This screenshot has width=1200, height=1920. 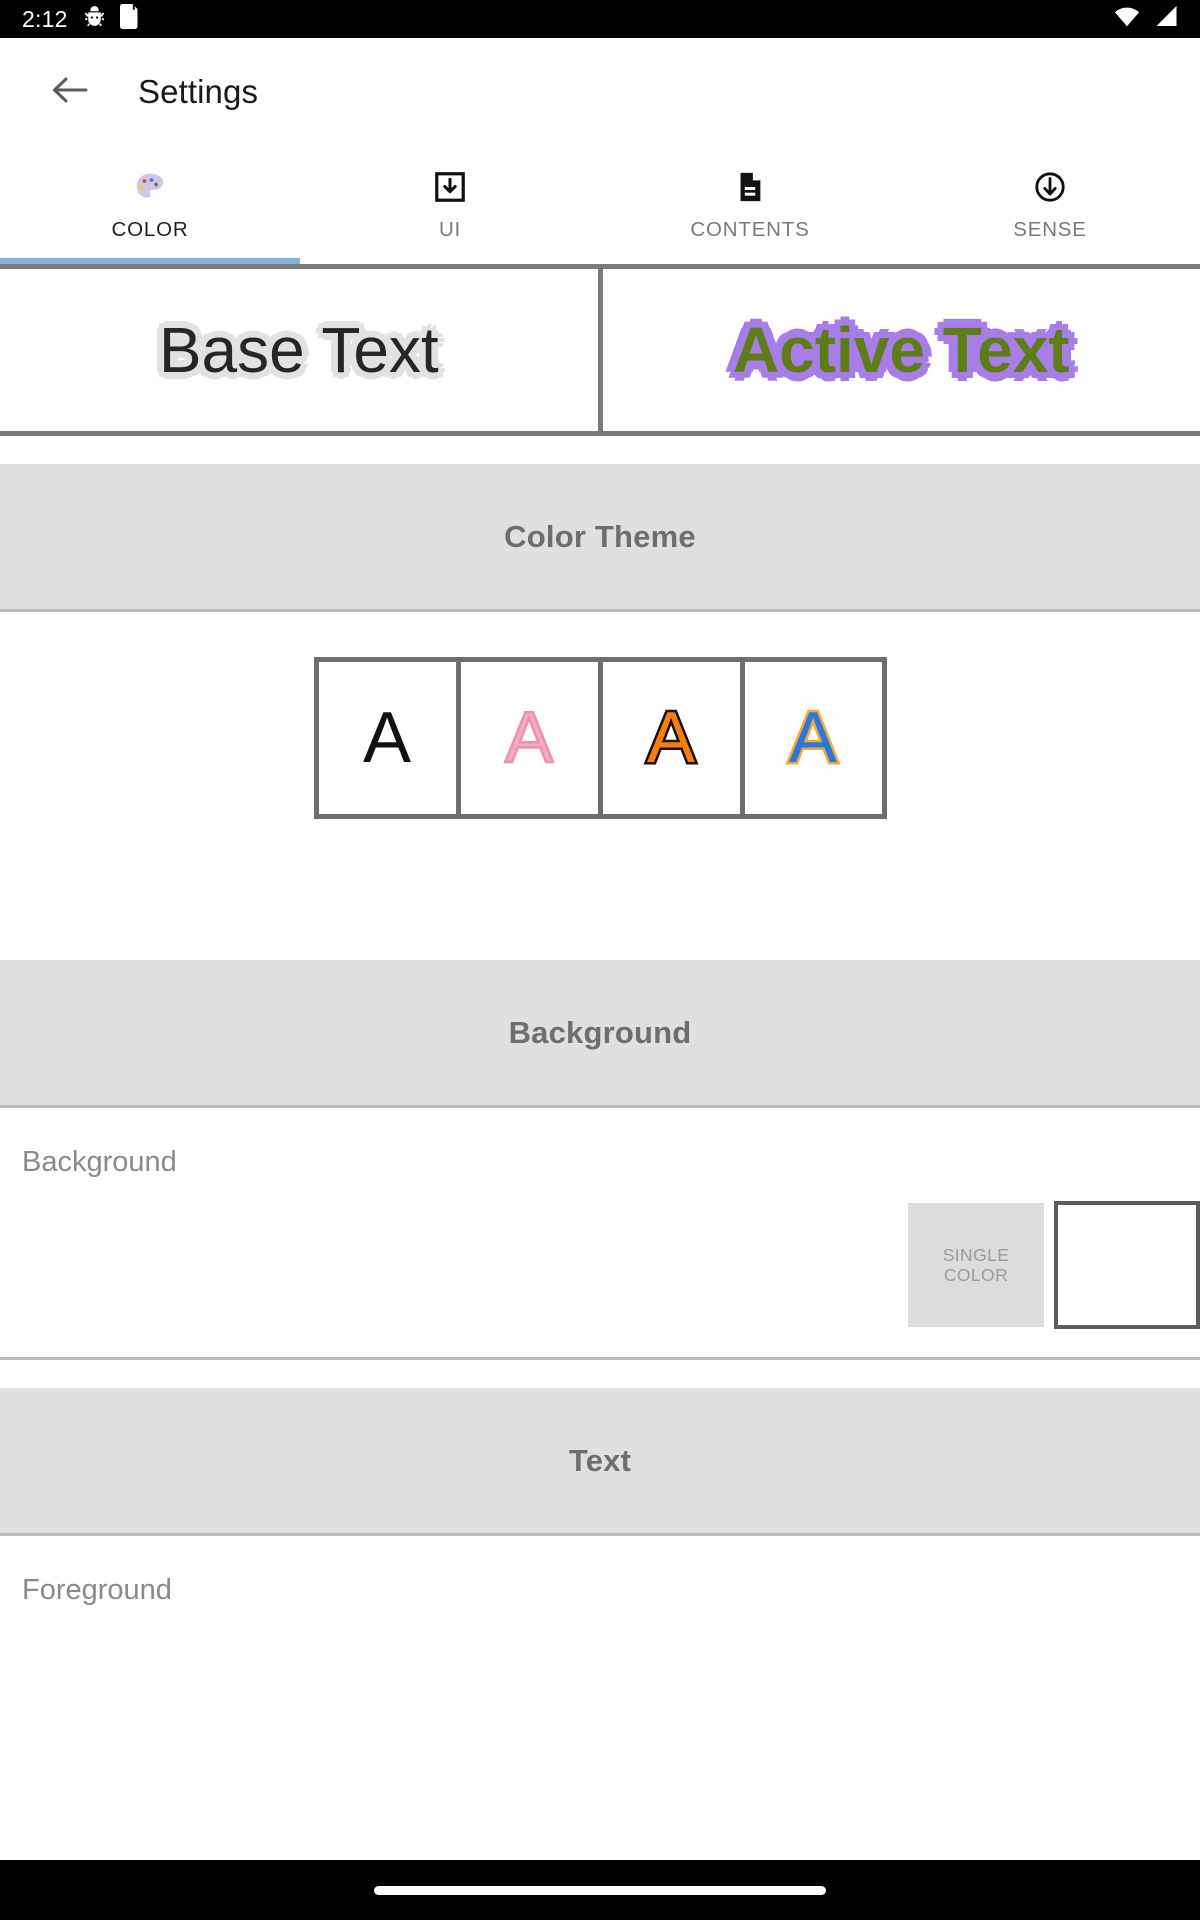 I want to click on background-row-label: Background, so click(x=99, y=1162).